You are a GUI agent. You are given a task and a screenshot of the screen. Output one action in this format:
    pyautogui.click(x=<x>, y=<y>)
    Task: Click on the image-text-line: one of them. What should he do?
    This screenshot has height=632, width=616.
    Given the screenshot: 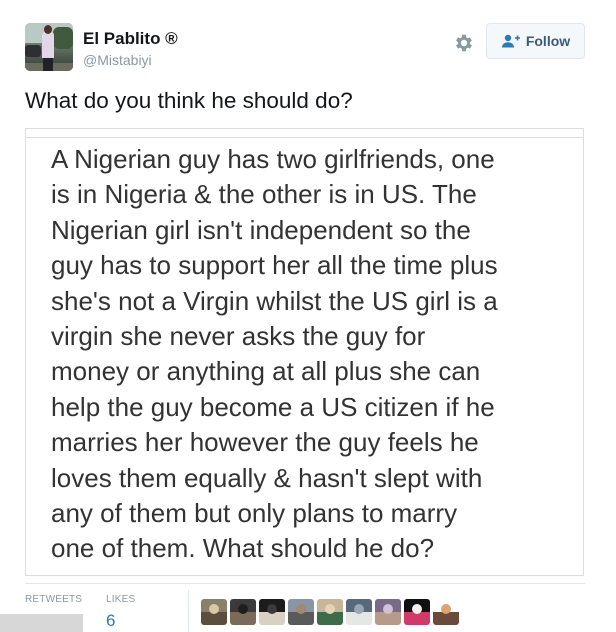 What is the action you would take?
    pyautogui.click(x=243, y=548)
    